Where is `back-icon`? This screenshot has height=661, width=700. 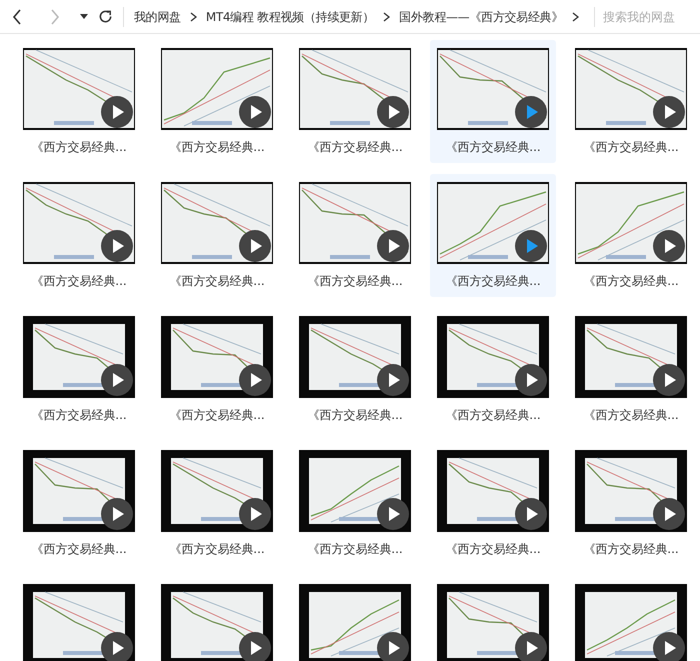
back-icon is located at coordinates (17, 16).